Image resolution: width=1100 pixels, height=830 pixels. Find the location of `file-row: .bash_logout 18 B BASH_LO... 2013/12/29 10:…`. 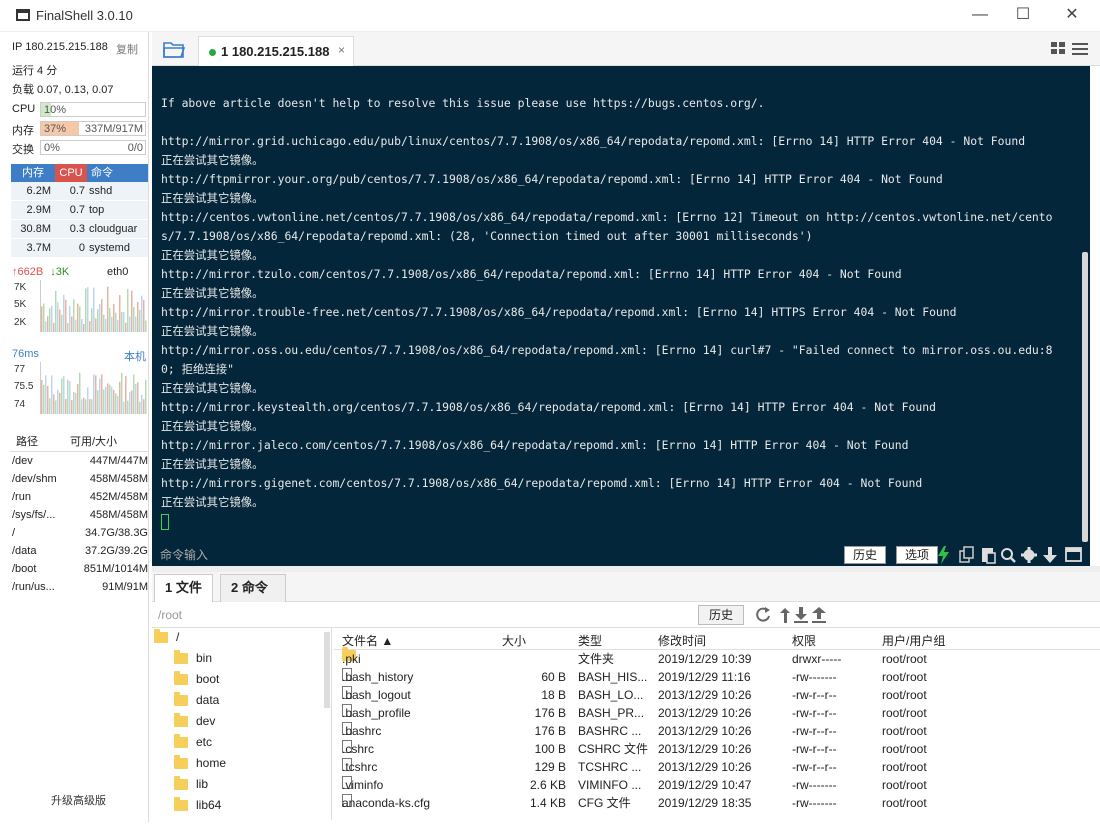

file-row: .bash_logout 18 B BASH_LO... 2013/12/29 10:… is located at coordinates (654, 695).